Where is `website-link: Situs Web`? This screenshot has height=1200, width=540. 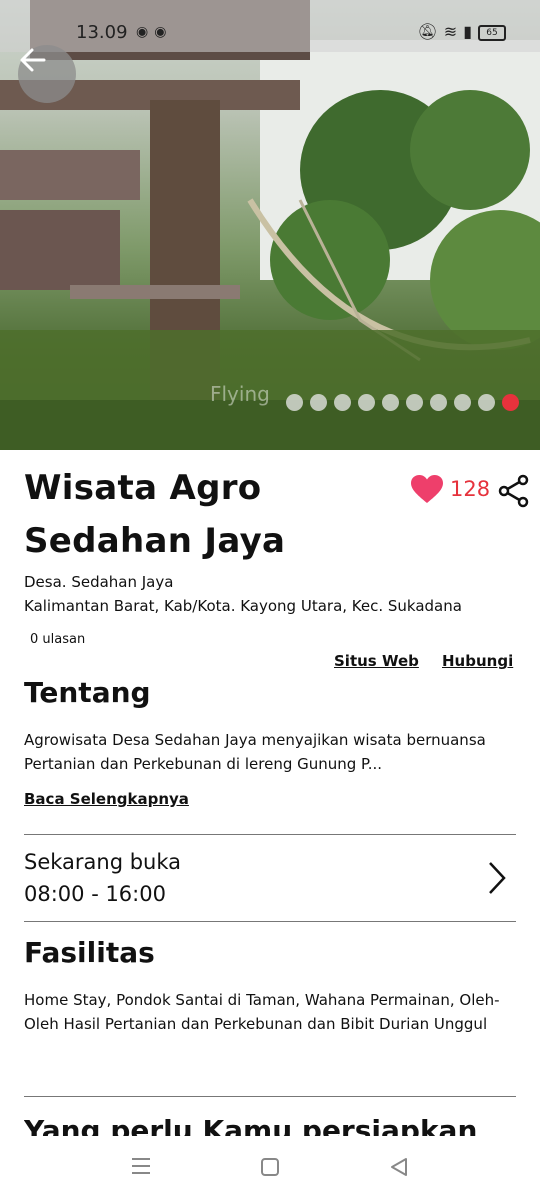 website-link: Situs Web is located at coordinates (376, 661).